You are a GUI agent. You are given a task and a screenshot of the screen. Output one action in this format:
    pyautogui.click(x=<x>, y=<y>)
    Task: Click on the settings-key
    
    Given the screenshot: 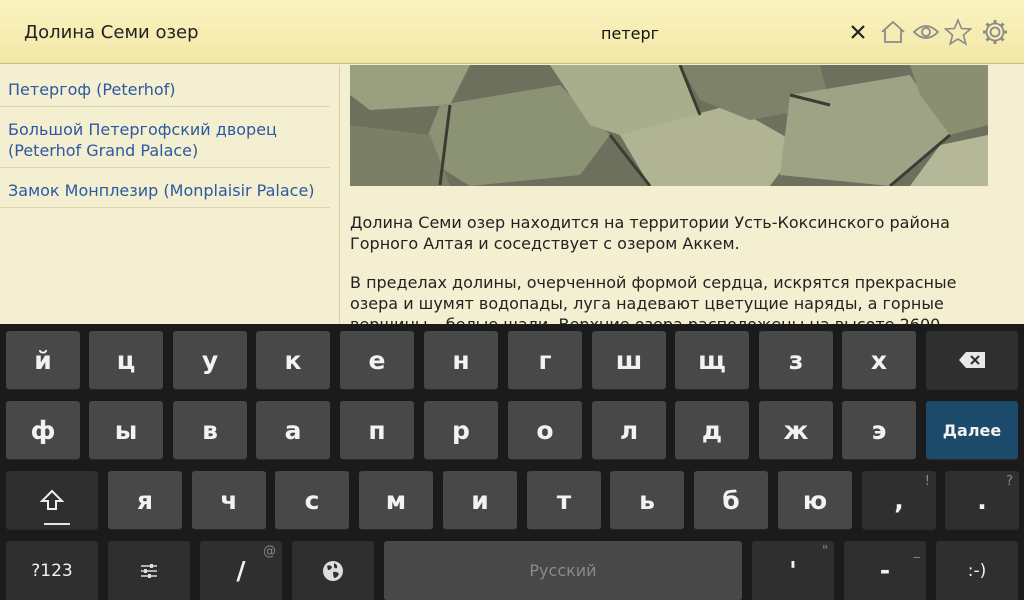 What is the action you would take?
    pyautogui.click(x=149, y=570)
    